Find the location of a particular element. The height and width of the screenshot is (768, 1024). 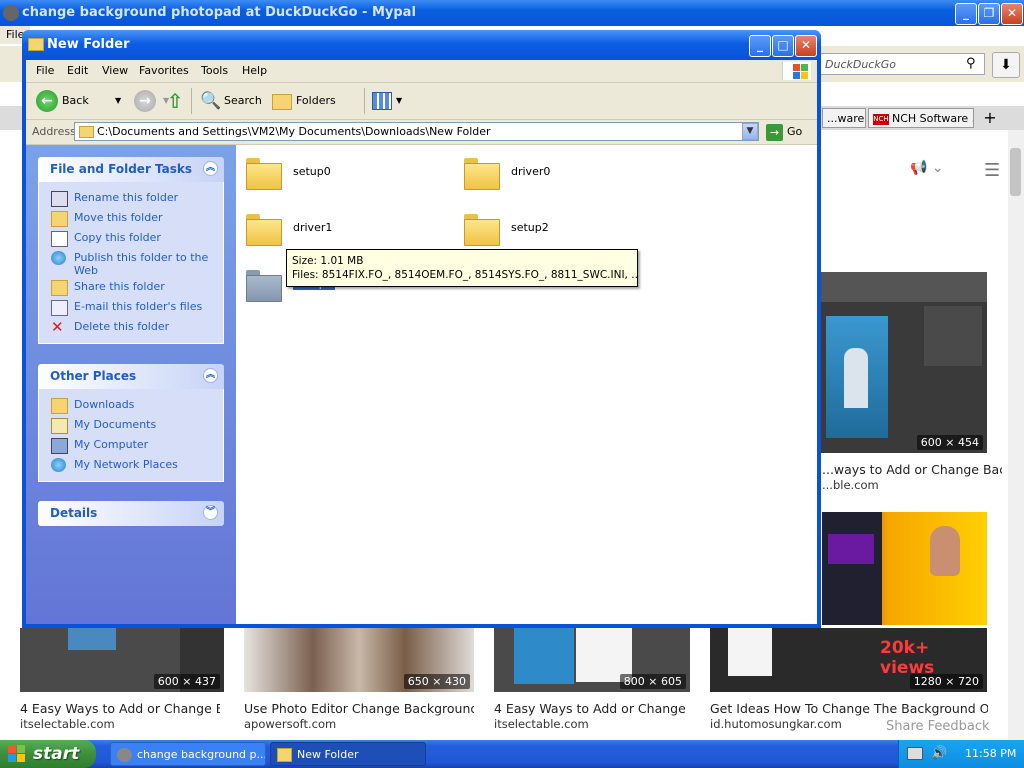

clock: 11:58 PM is located at coordinates (990, 754).